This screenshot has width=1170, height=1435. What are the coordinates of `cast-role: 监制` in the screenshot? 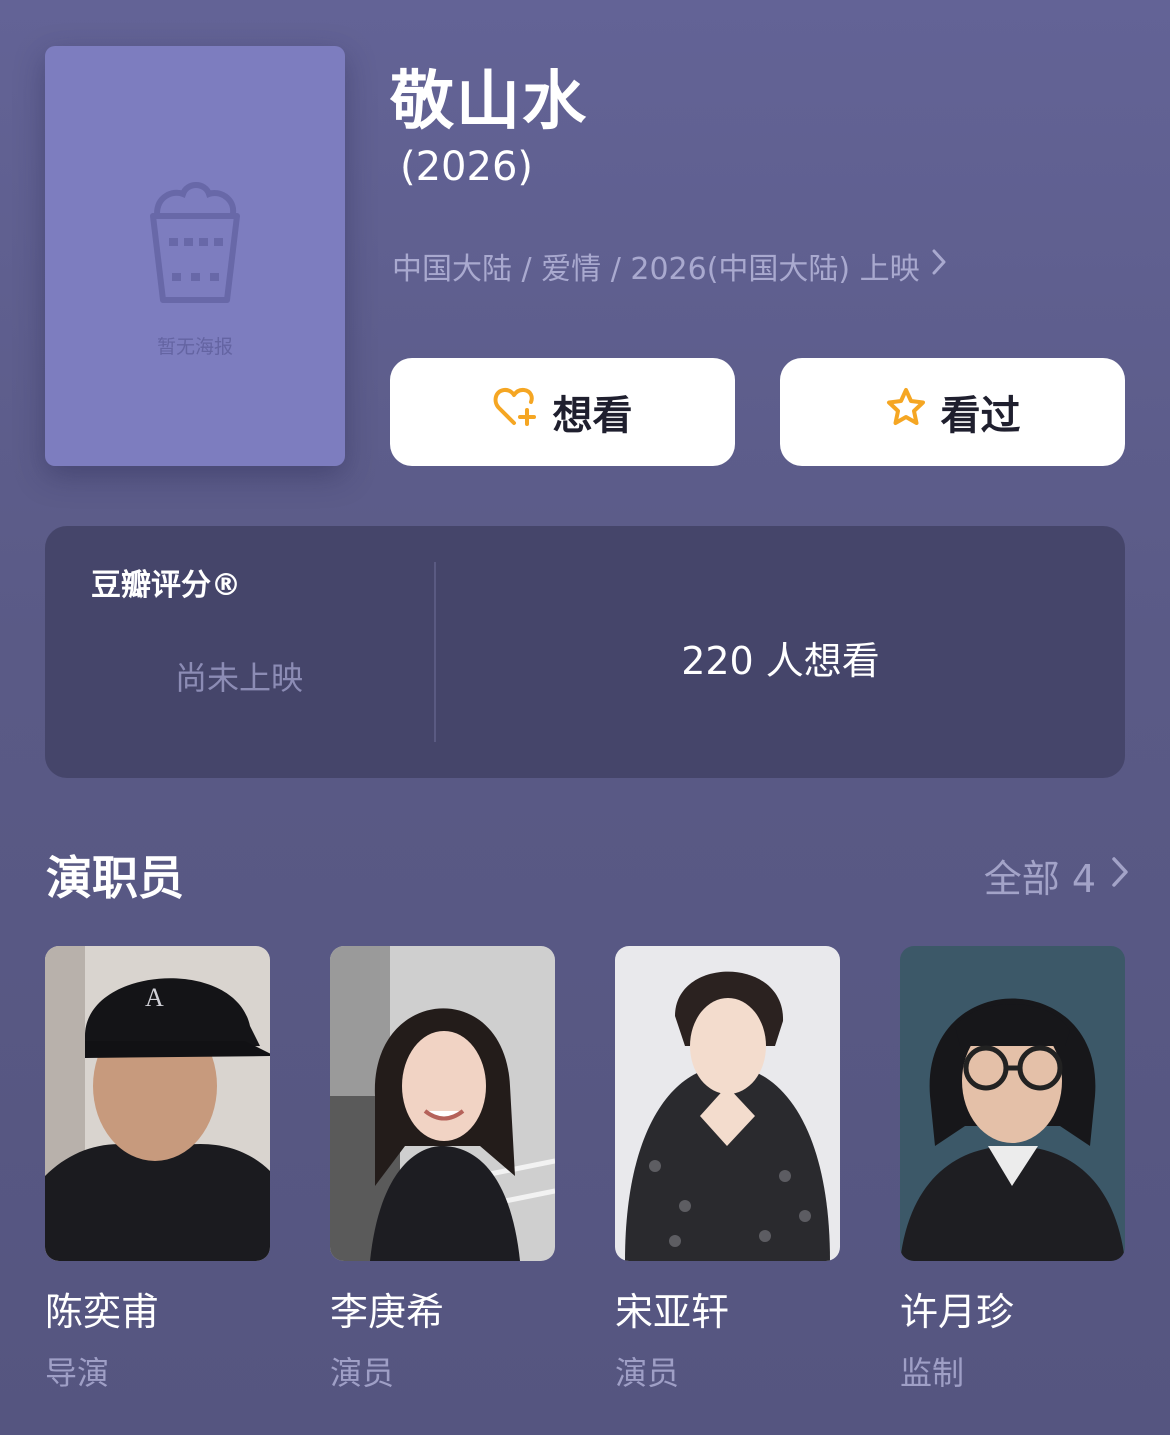 It's located at (932, 1373).